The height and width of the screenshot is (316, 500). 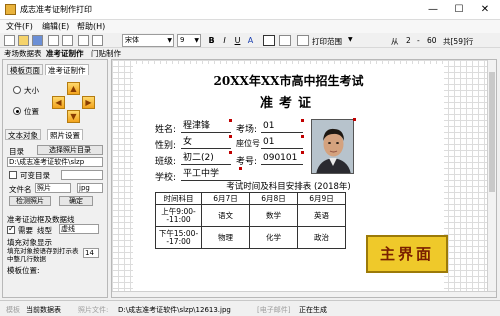 What do you see at coordinates (165, 160) in the screenshot?
I see `class-label: 班级:` at bounding box center [165, 160].